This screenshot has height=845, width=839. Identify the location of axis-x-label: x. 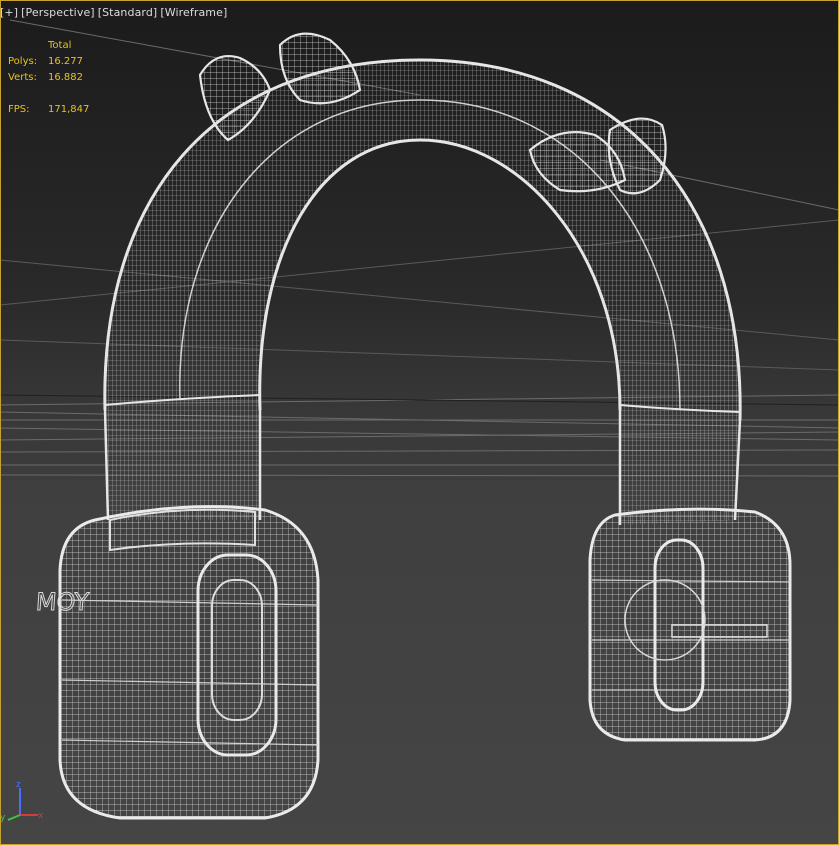
(41, 816).